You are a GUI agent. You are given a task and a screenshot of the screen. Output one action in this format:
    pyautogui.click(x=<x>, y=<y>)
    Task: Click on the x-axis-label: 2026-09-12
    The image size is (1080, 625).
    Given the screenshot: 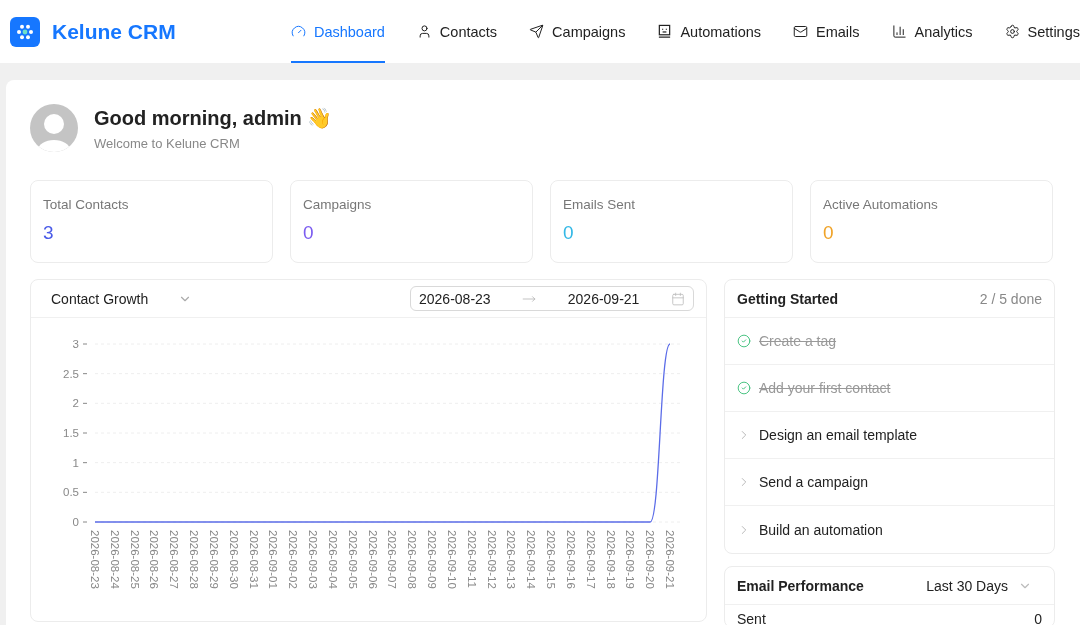 What is the action you would take?
    pyautogui.click(x=491, y=559)
    